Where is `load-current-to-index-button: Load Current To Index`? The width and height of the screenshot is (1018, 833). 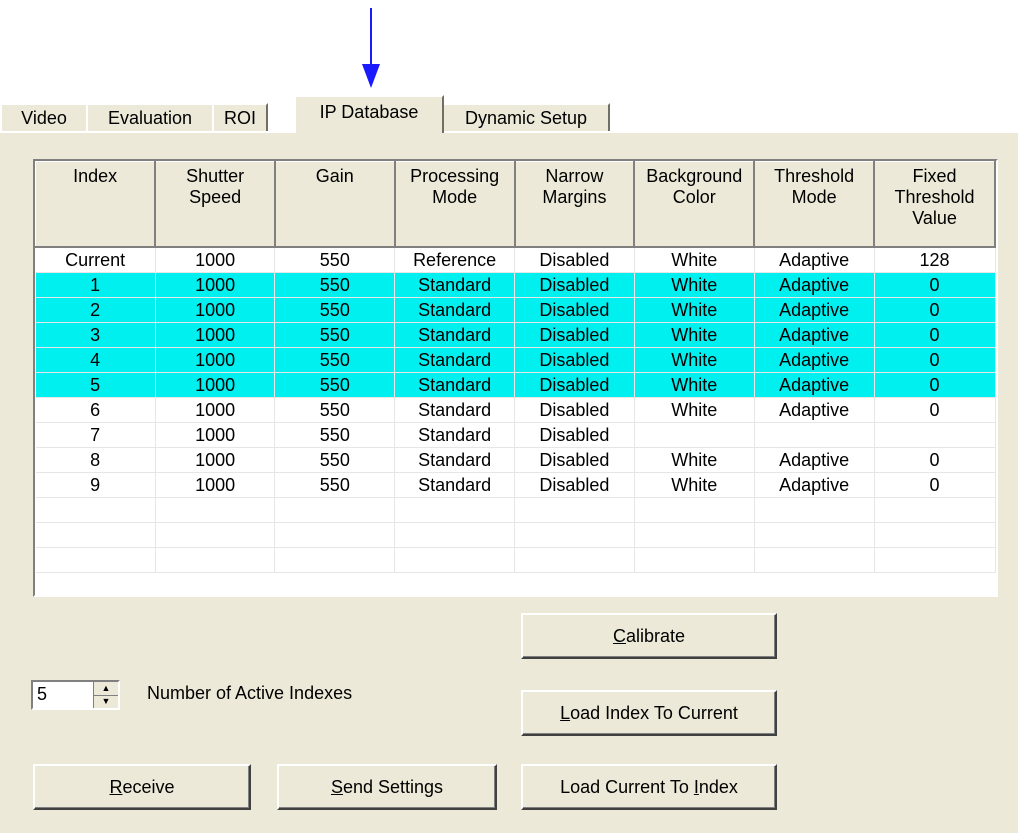 load-current-to-index-button: Load Current To Index is located at coordinates (649, 787).